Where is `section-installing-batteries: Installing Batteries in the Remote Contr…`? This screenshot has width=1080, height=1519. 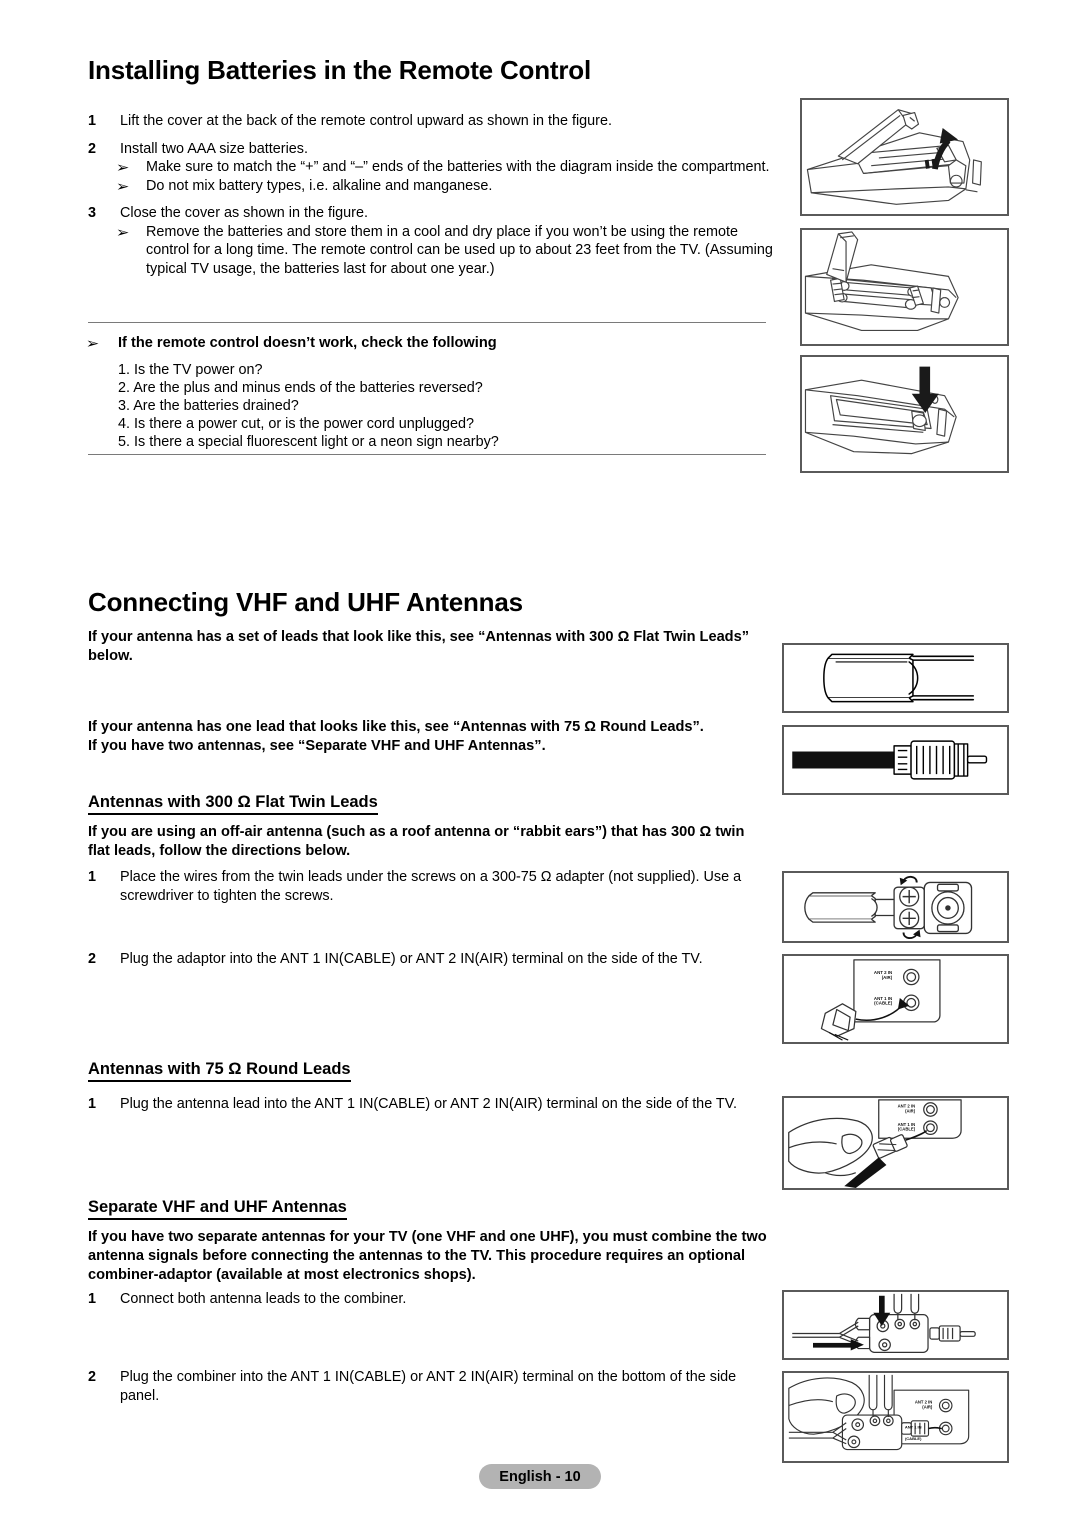
section-installing-batteries: Installing Batteries in the Remote Contr… is located at coordinates (433, 70).